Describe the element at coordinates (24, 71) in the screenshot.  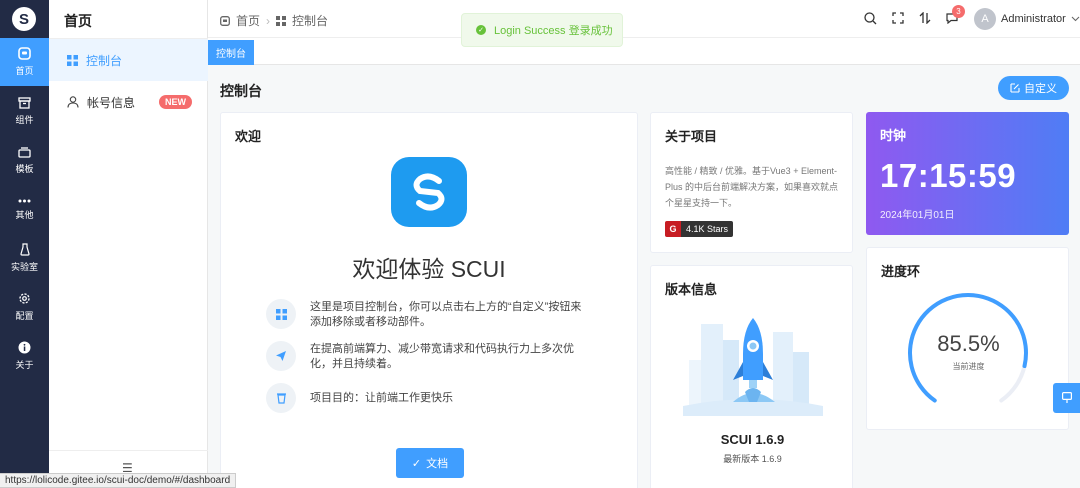
I see `nav-item-label: 首页` at that location.